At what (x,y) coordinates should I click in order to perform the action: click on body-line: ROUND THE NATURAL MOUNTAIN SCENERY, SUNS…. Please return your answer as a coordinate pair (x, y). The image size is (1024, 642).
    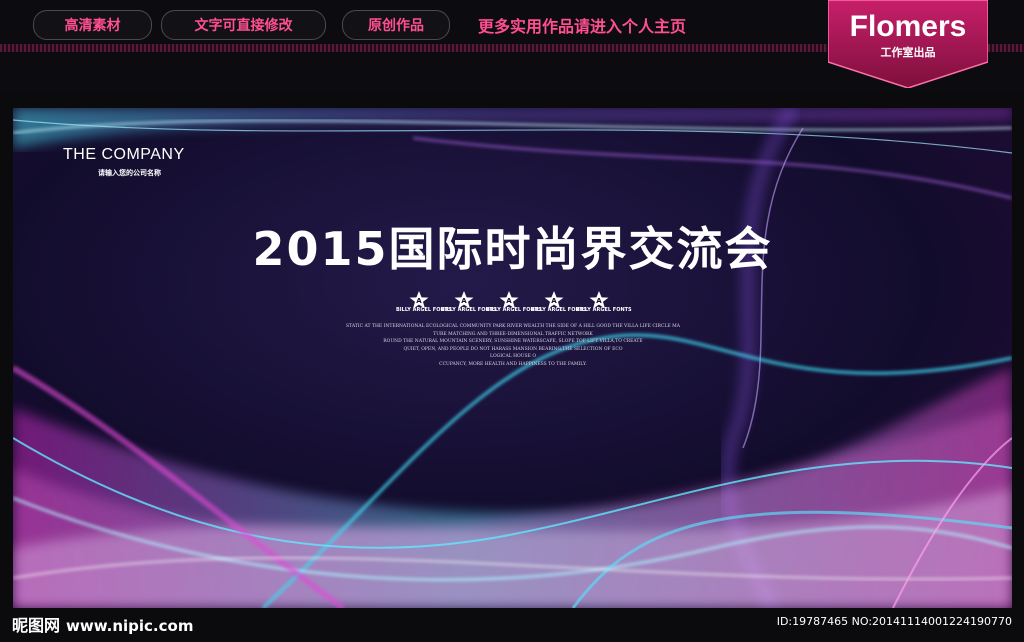
    Looking at the image, I should click on (513, 341).